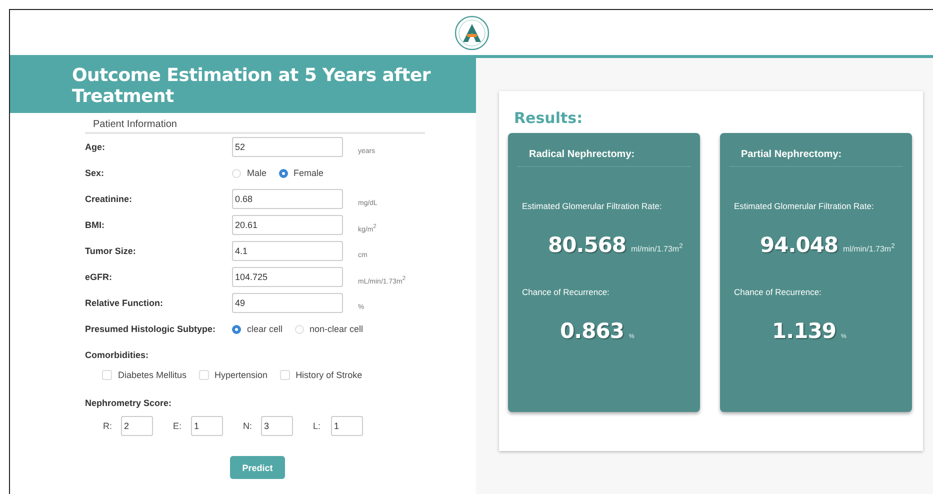 This screenshot has height=494, width=933. Describe the element at coordinates (549, 118) in the screenshot. I see `results-title: Results:` at that location.